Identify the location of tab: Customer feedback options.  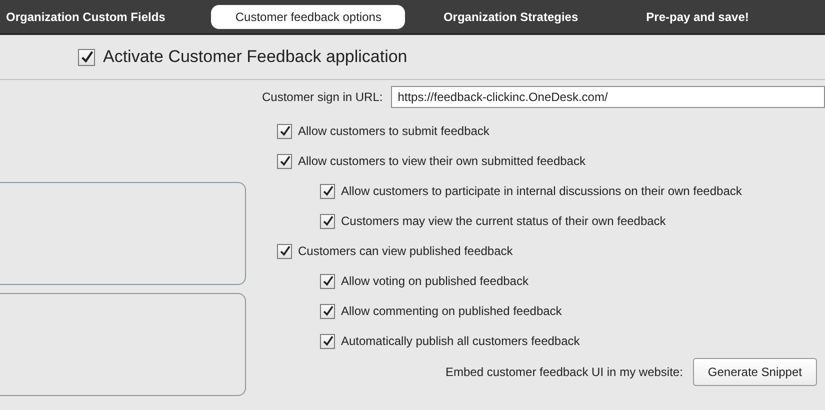
(308, 16).